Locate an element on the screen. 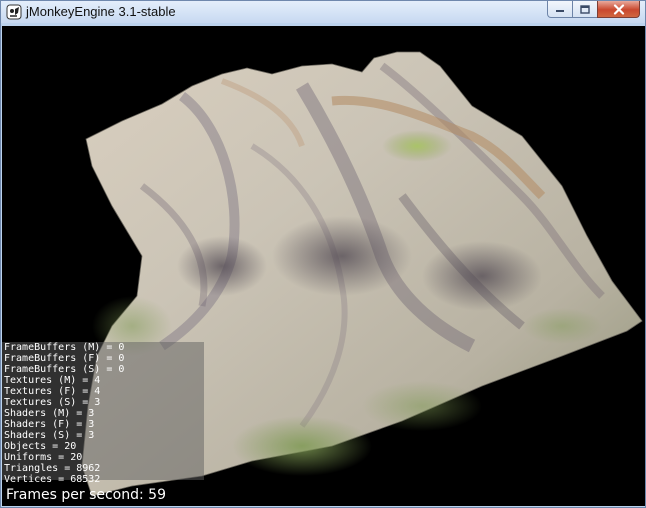 The image size is (646, 508). stat-textures-m: Textures (M) = 4 is located at coordinates (52, 380).